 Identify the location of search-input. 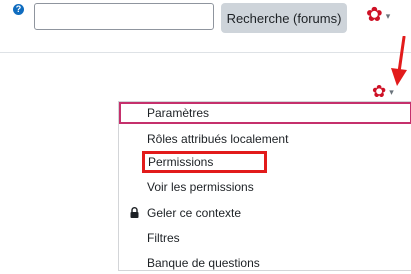
(124, 16).